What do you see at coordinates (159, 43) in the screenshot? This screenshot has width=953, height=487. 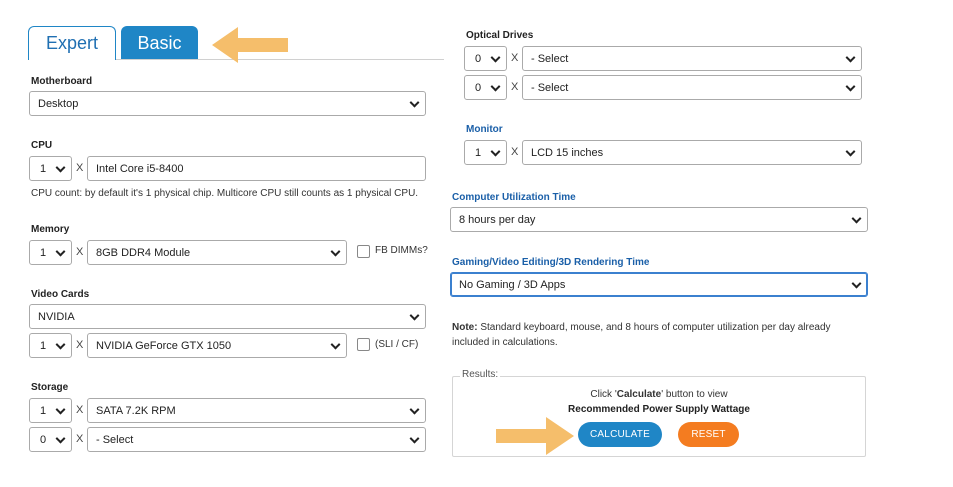 I see `tab-basic: Basic` at bounding box center [159, 43].